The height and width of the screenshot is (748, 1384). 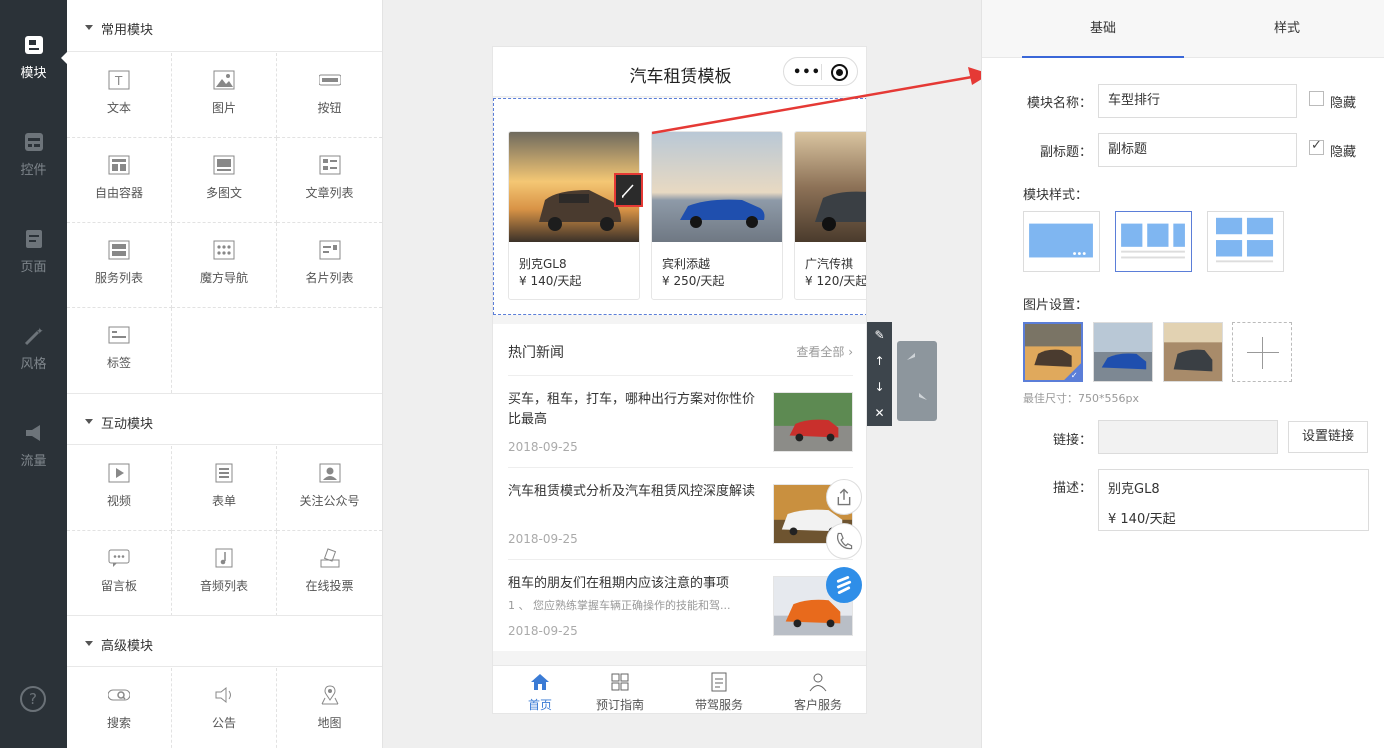 I want to click on property-tabs: 基础 样式, so click(x=1183, y=29).